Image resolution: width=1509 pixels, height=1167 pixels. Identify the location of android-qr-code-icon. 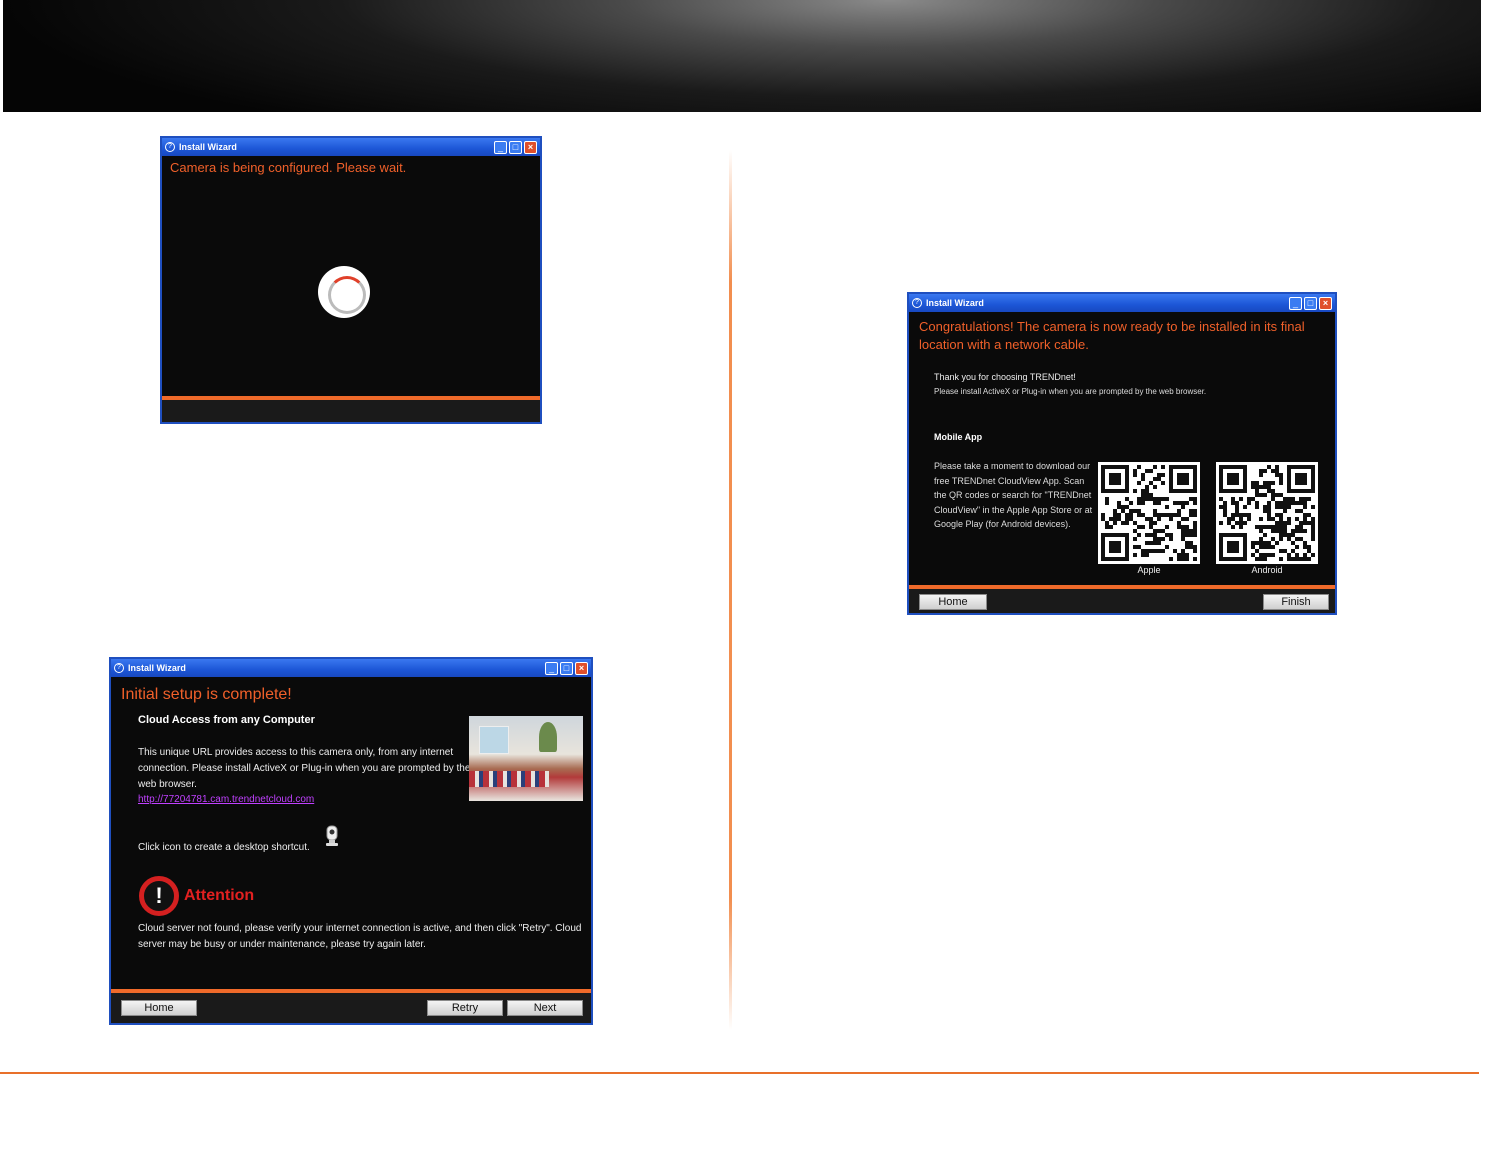
(1267, 513).